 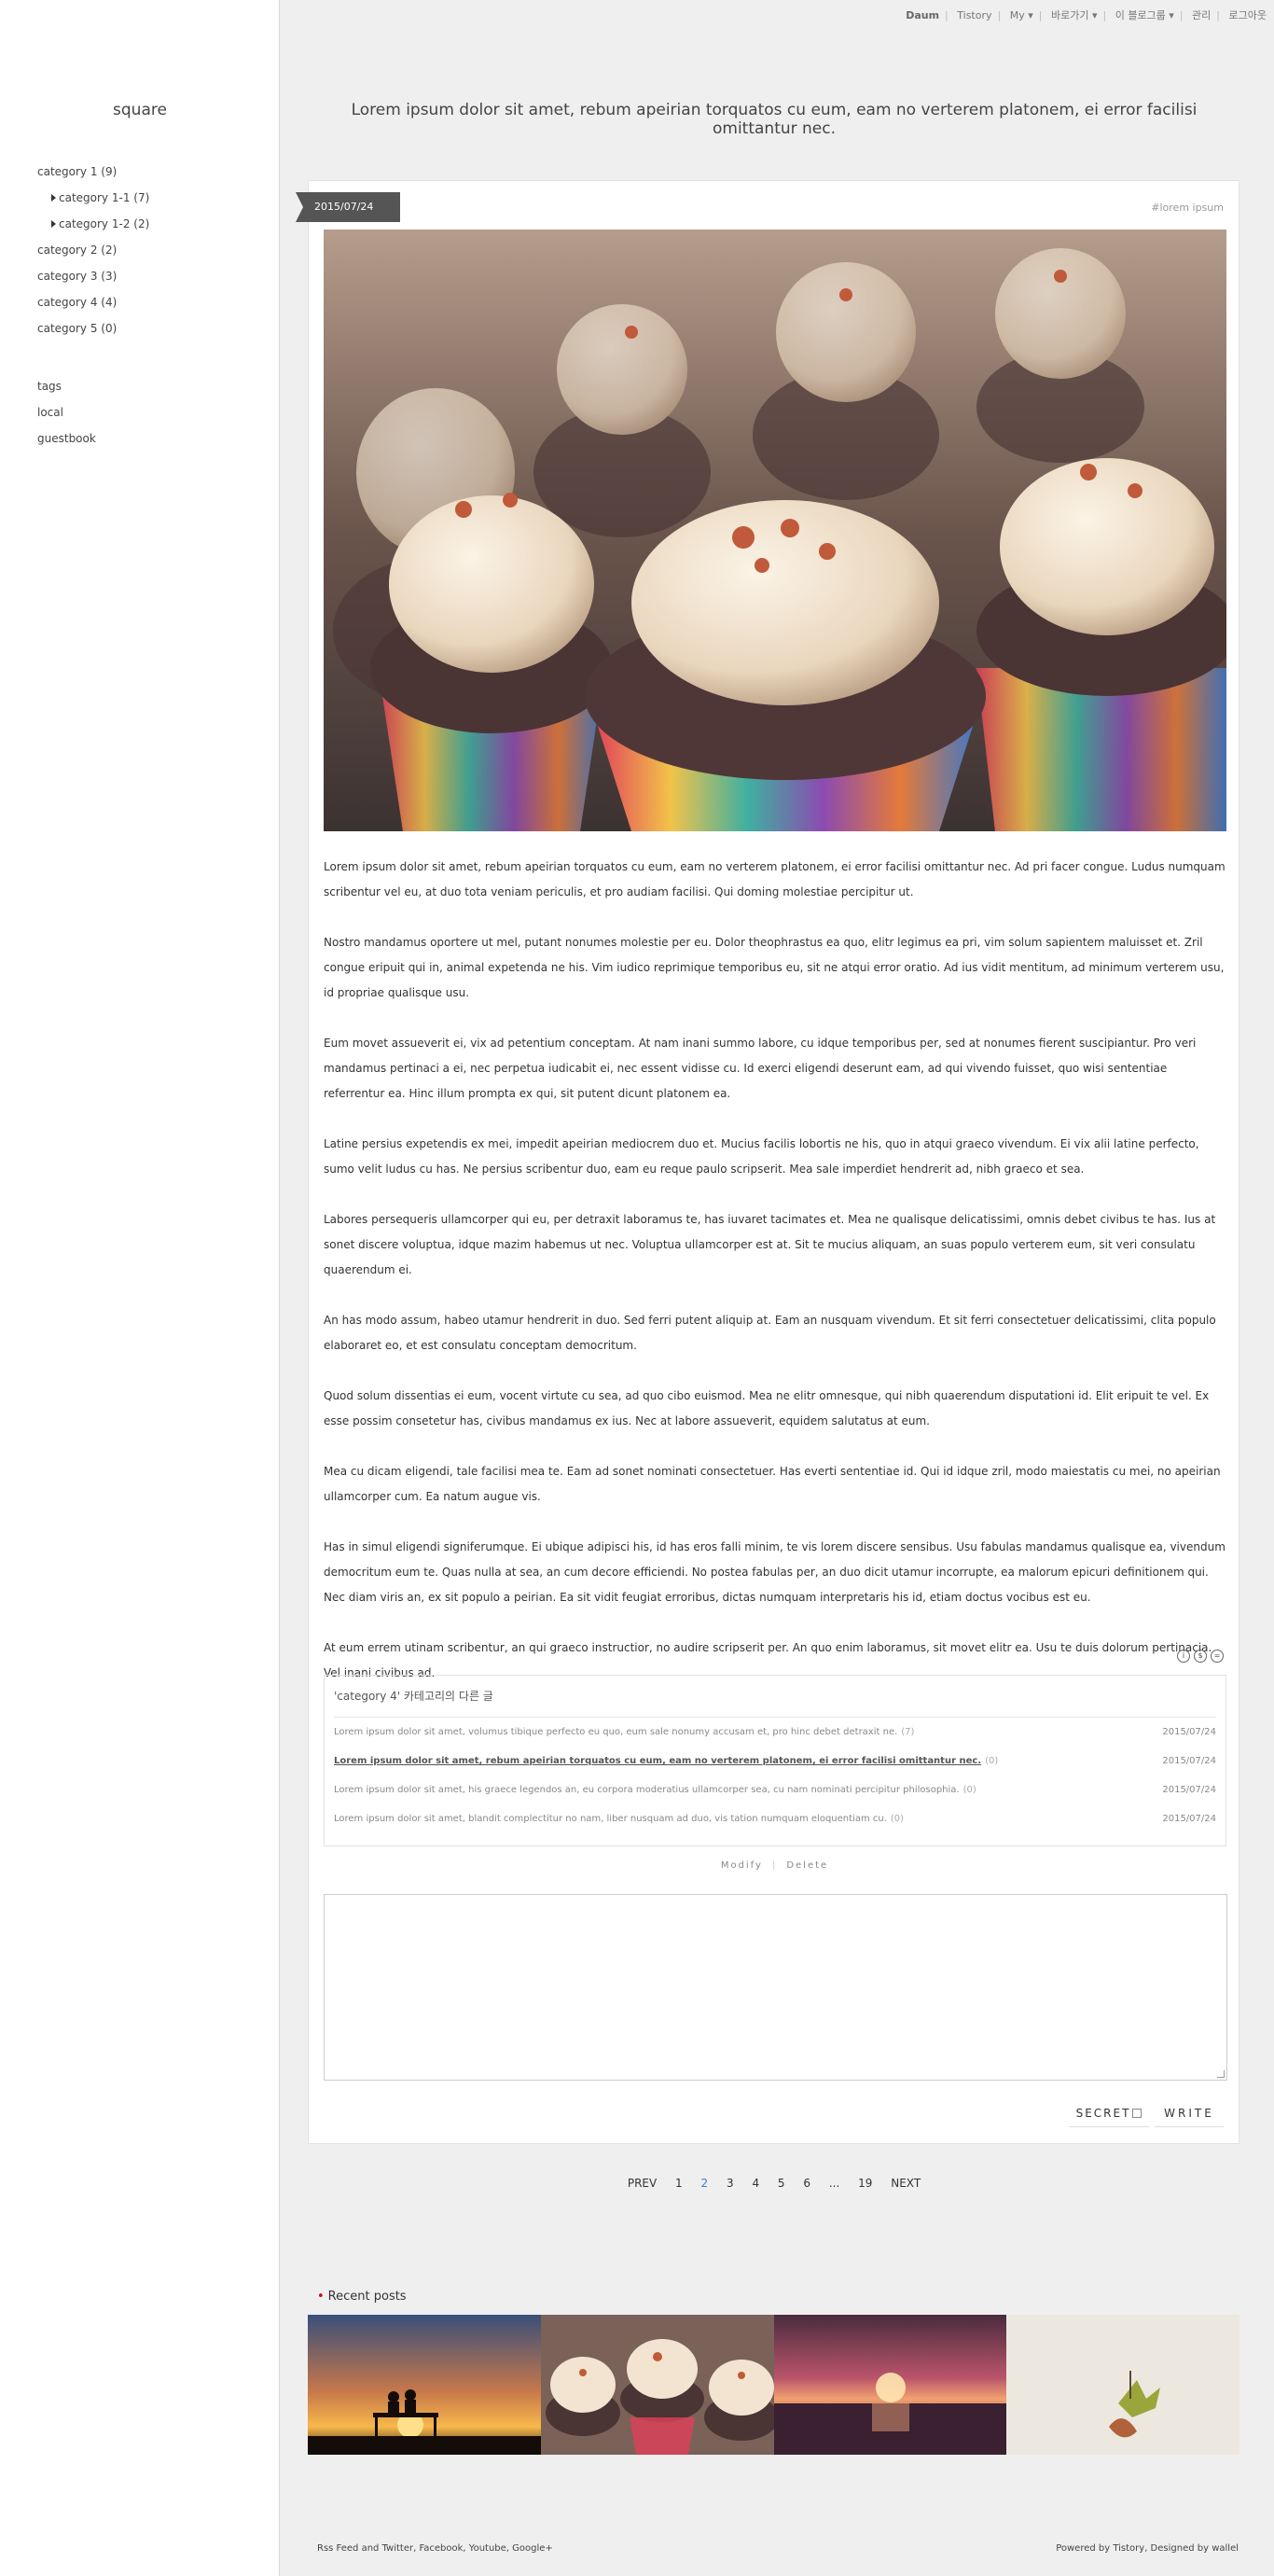 What do you see at coordinates (906, 2183) in the screenshot?
I see `next-page-link: NEXT` at bounding box center [906, 2183].